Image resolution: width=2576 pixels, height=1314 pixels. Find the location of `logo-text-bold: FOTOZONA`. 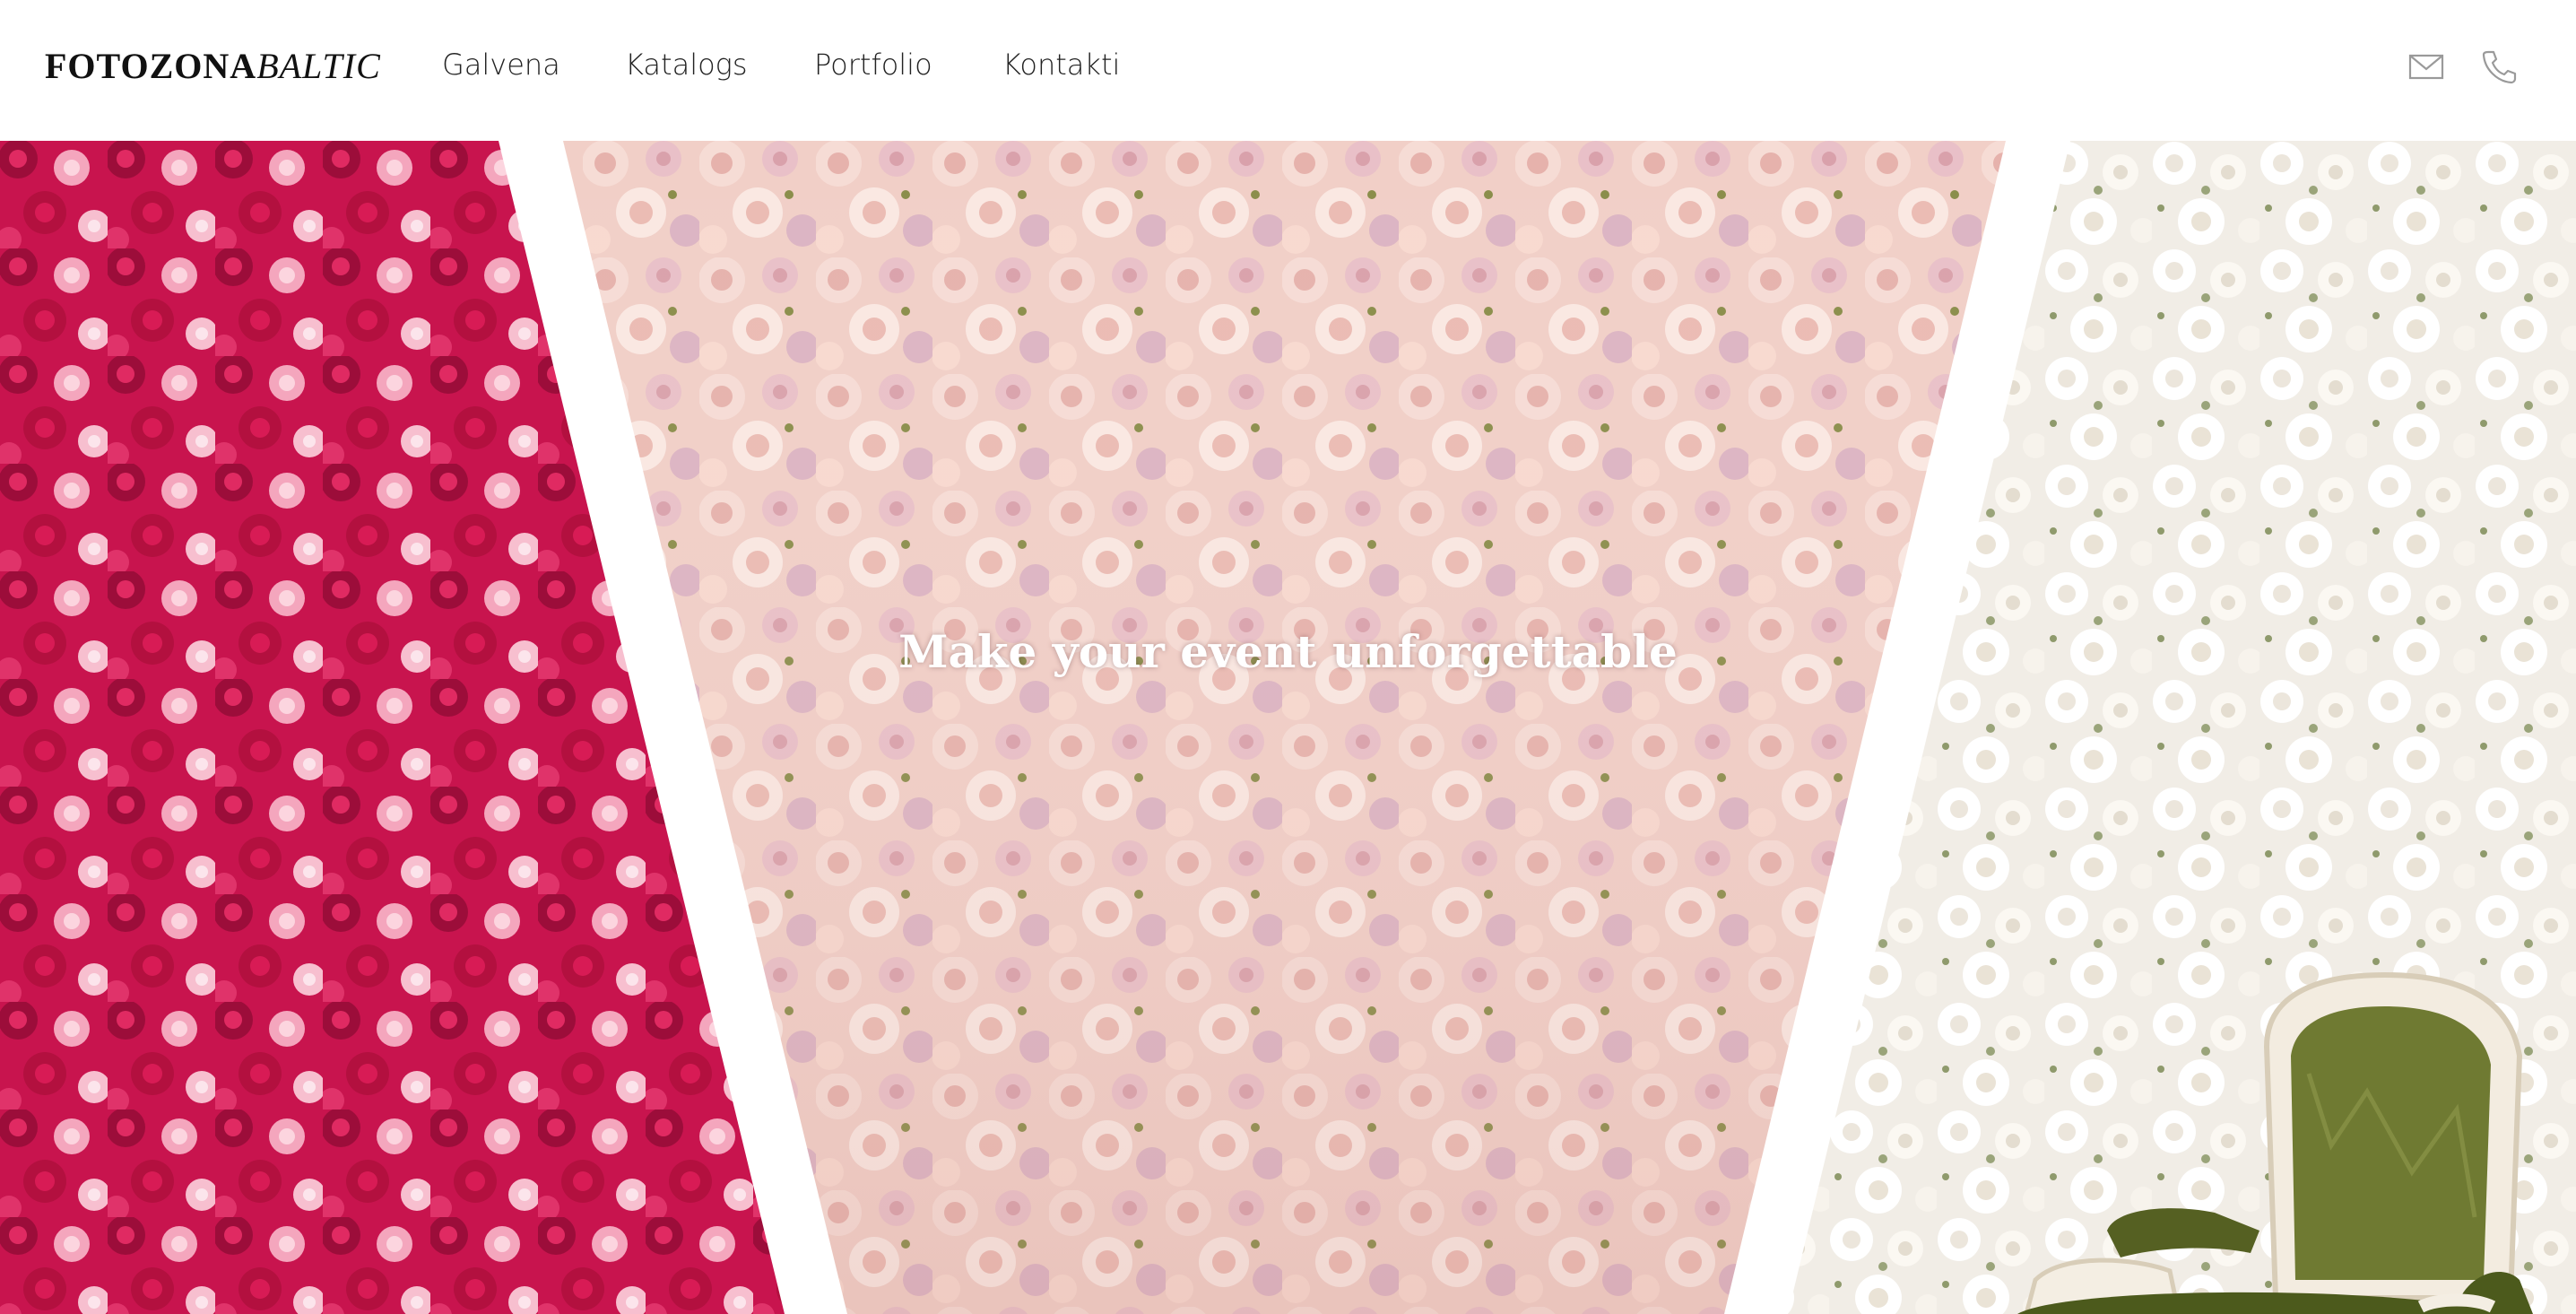

logo-text-bold: FOTOZONA is located at coordinates (151, 66).